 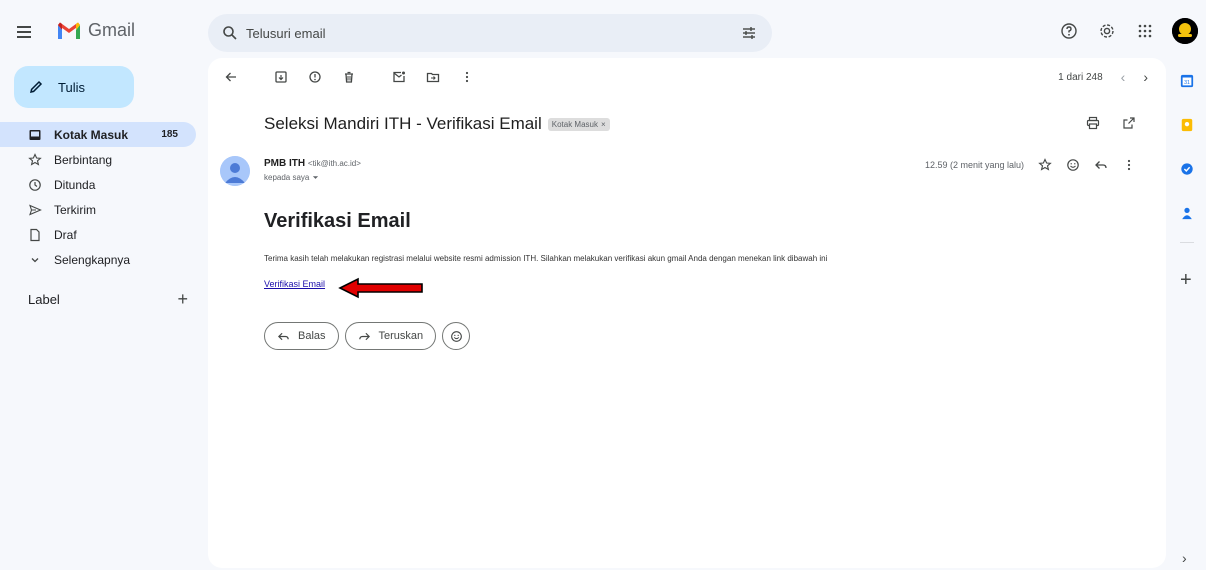 What do you see at coordinates (169, 134) in the screenshot?
I see `unread-count-badge: 185` at bounding box center [169, 134].